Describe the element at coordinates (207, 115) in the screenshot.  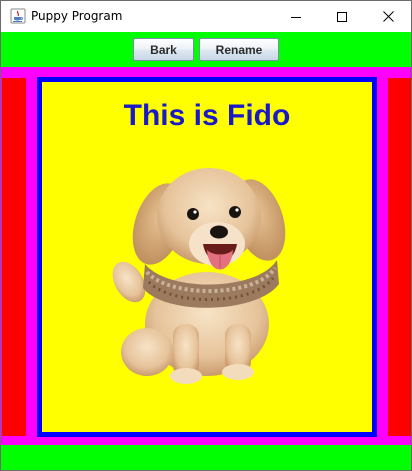
I see `panel-title: This is Fido` at that location.